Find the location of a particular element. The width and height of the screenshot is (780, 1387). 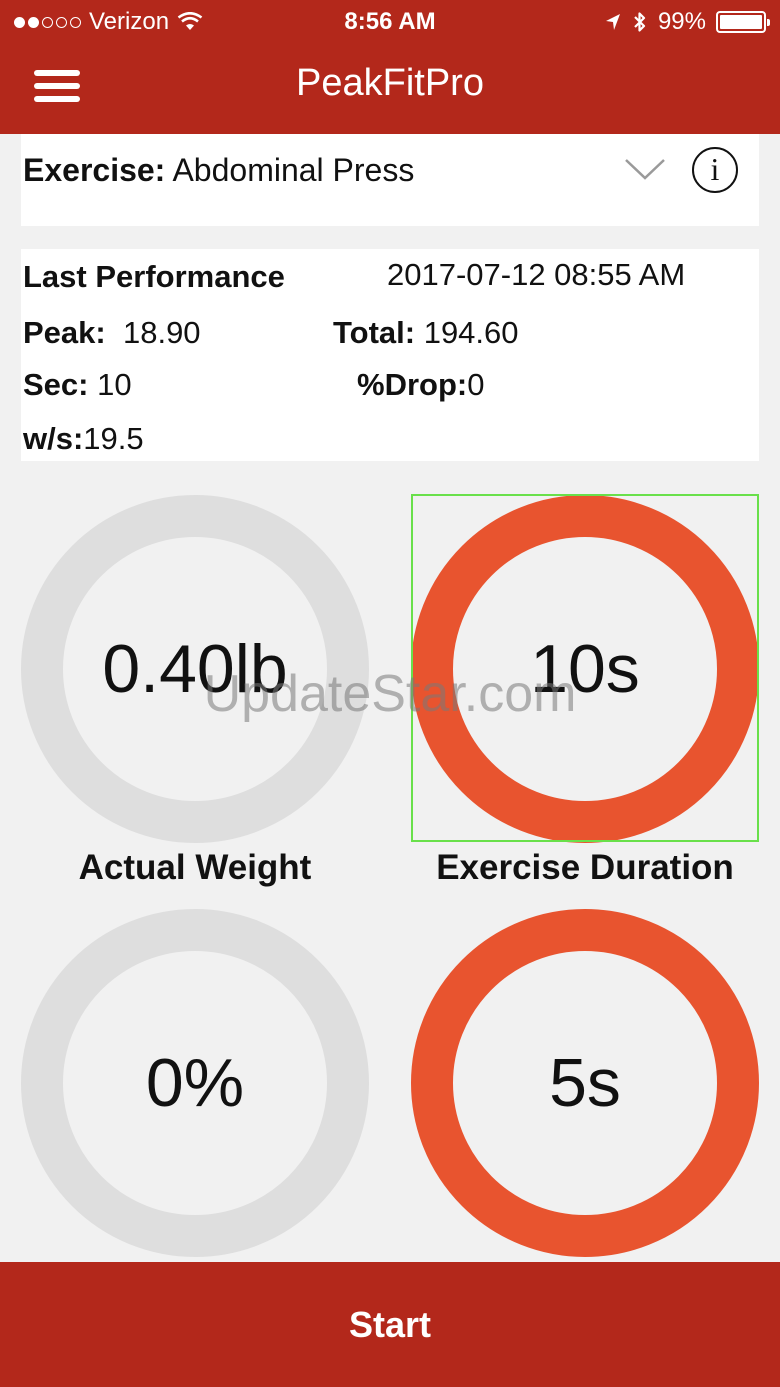

total-value: 194.60 is located at coordinates (471, 332).